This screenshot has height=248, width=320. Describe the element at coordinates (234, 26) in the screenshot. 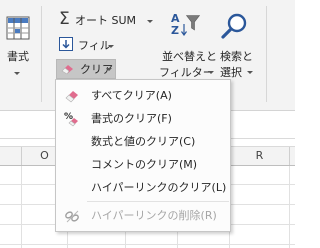

I see `search-icon` at that location.